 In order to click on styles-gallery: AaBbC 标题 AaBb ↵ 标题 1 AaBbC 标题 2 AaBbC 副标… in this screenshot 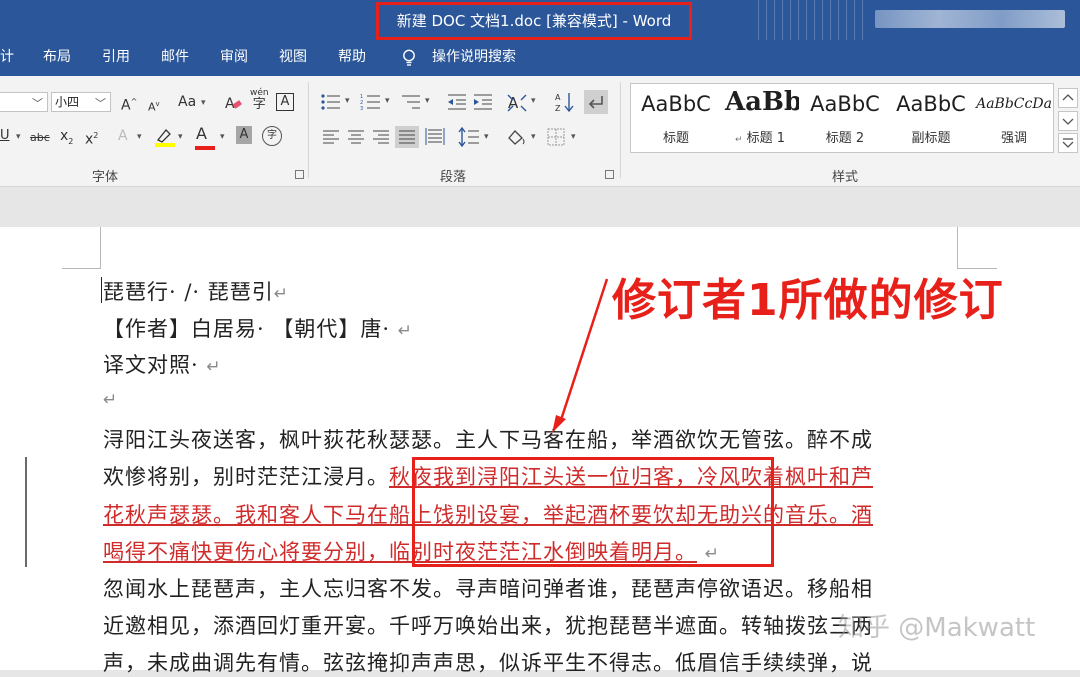, I will do `click(842, 118)`.